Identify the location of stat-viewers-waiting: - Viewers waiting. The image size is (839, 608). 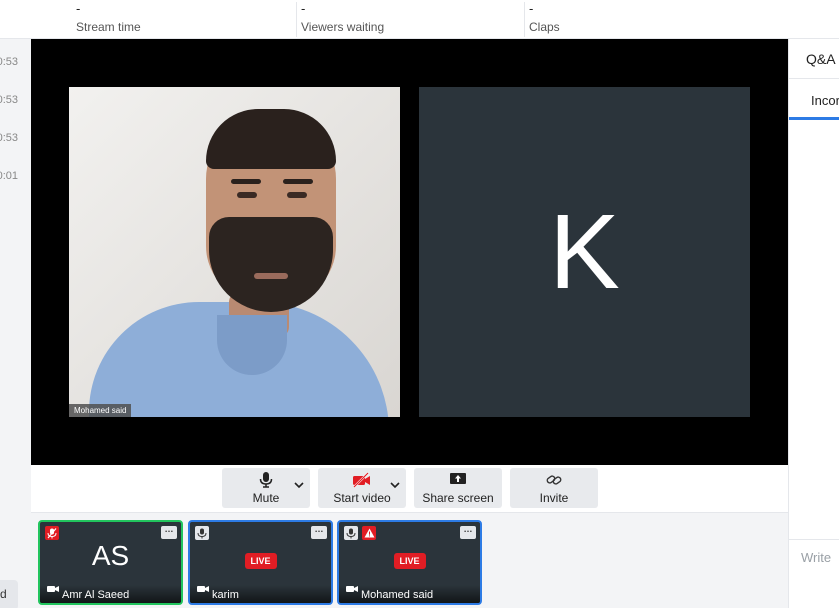
(340, 19).